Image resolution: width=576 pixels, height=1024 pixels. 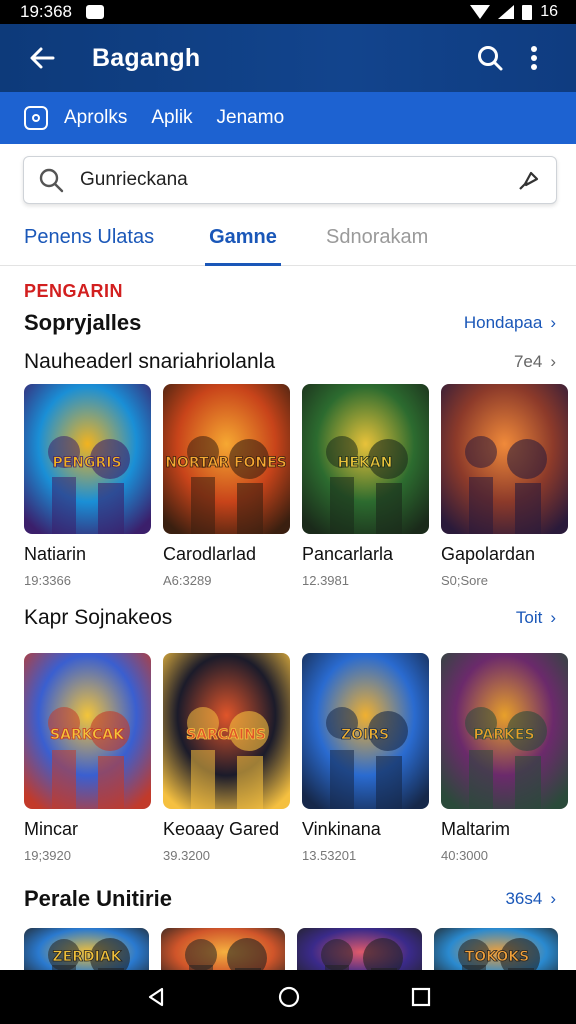 I want to click on game-art: TOKOKS, so click(x=495, y=949).